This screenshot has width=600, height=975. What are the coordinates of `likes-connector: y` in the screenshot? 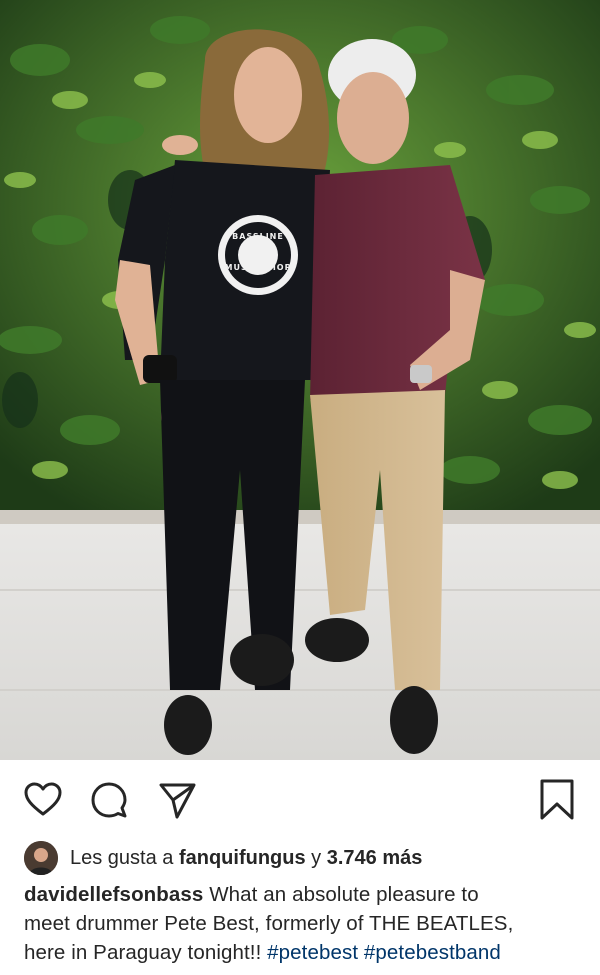 It's located at (316, 857).